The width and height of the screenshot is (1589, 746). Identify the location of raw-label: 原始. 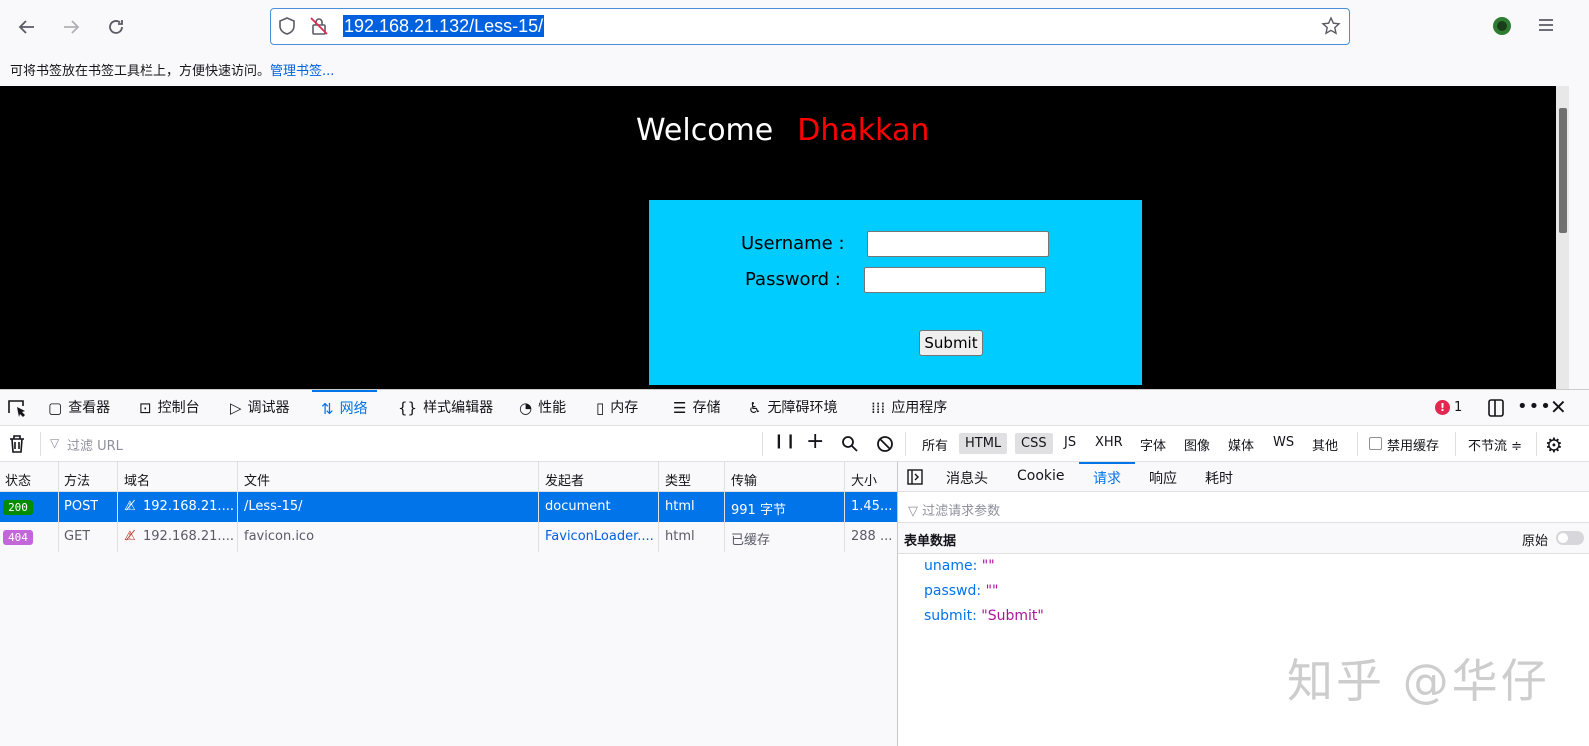
(1535, 539).